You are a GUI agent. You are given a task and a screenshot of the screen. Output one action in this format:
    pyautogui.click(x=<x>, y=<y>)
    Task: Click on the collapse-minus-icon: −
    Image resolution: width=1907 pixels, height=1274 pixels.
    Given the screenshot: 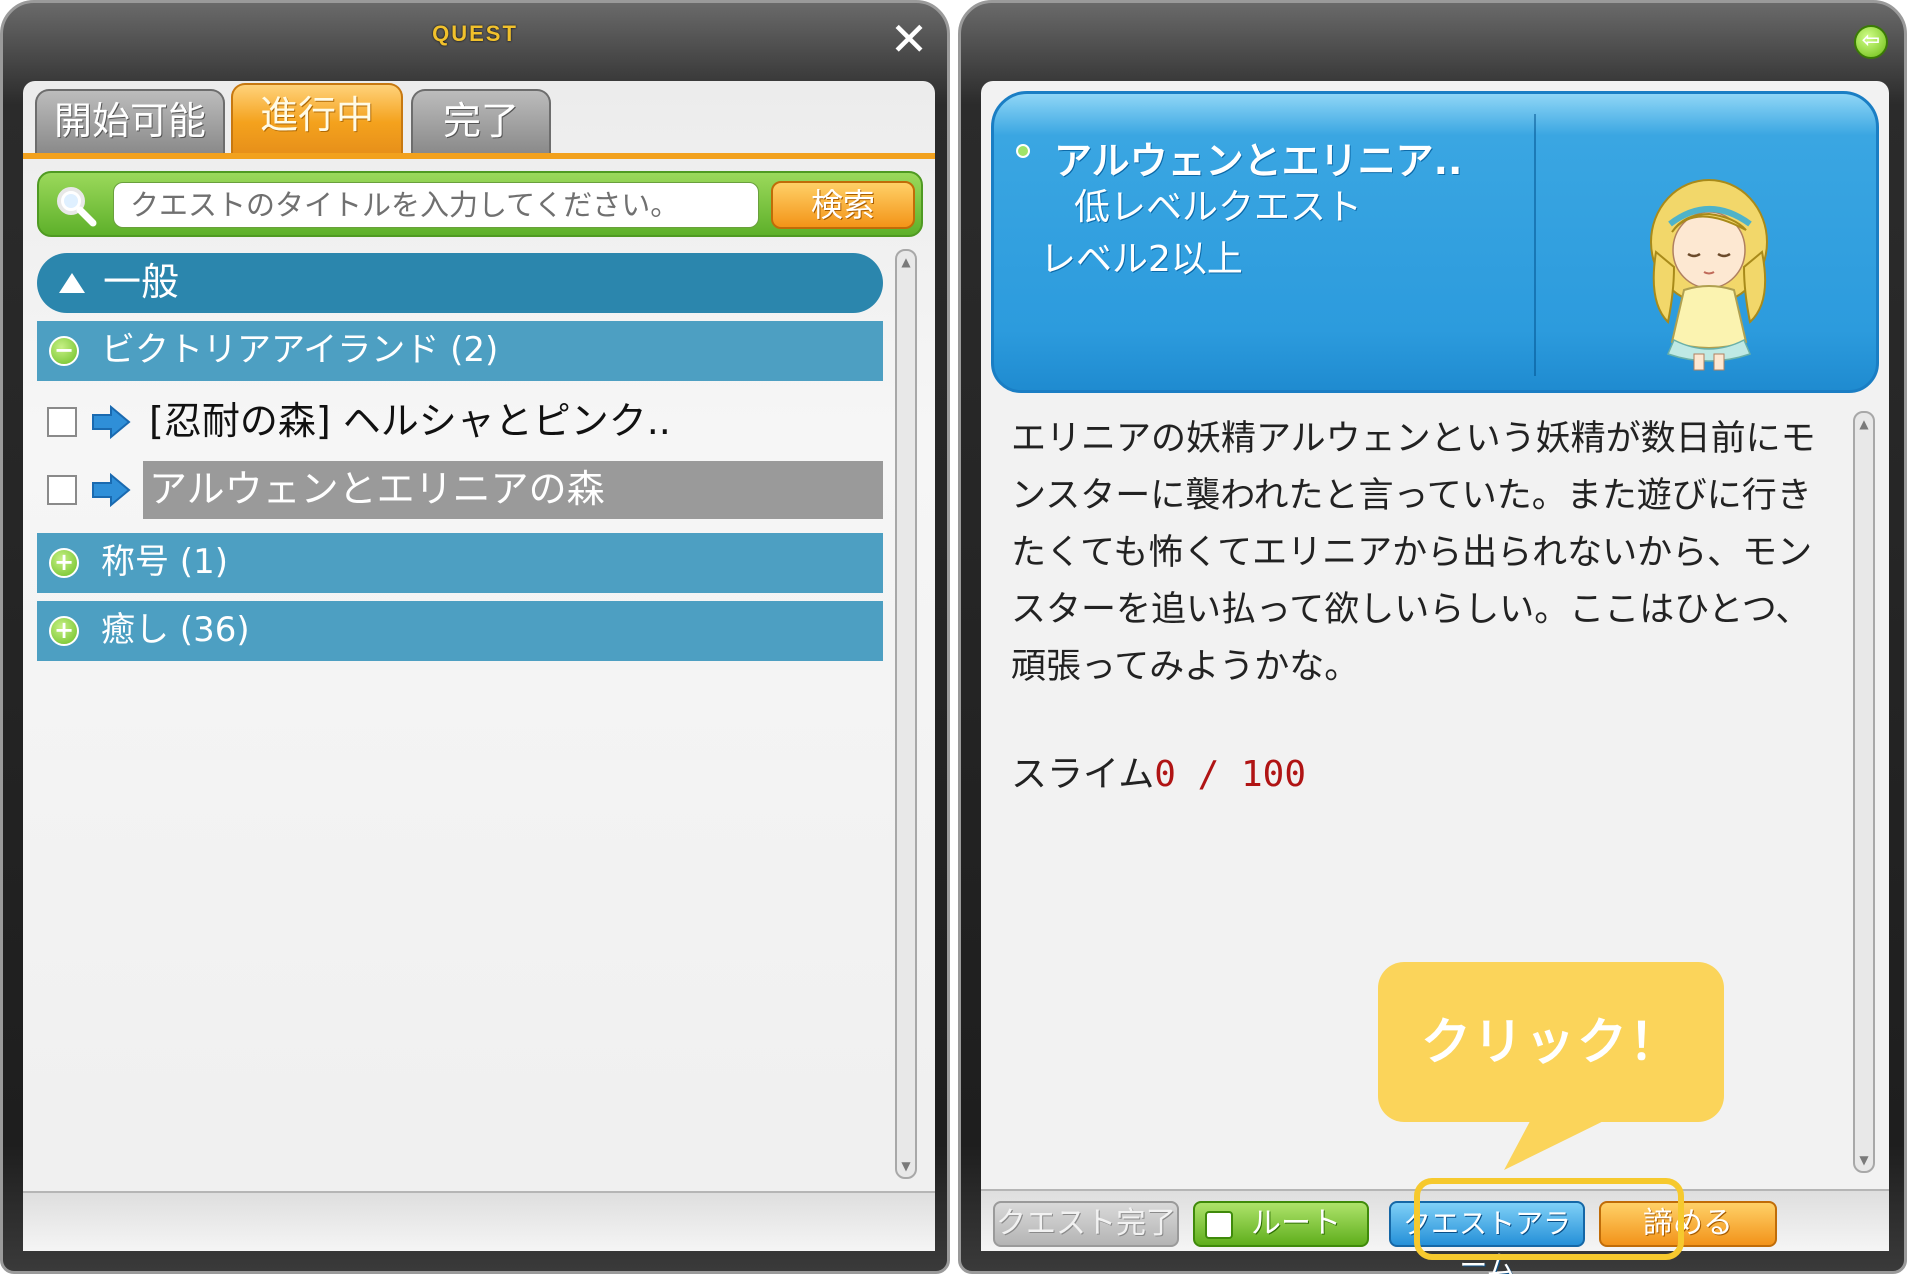 What is the action you would take?
    pyautogui.click(x=64, y=351)
    